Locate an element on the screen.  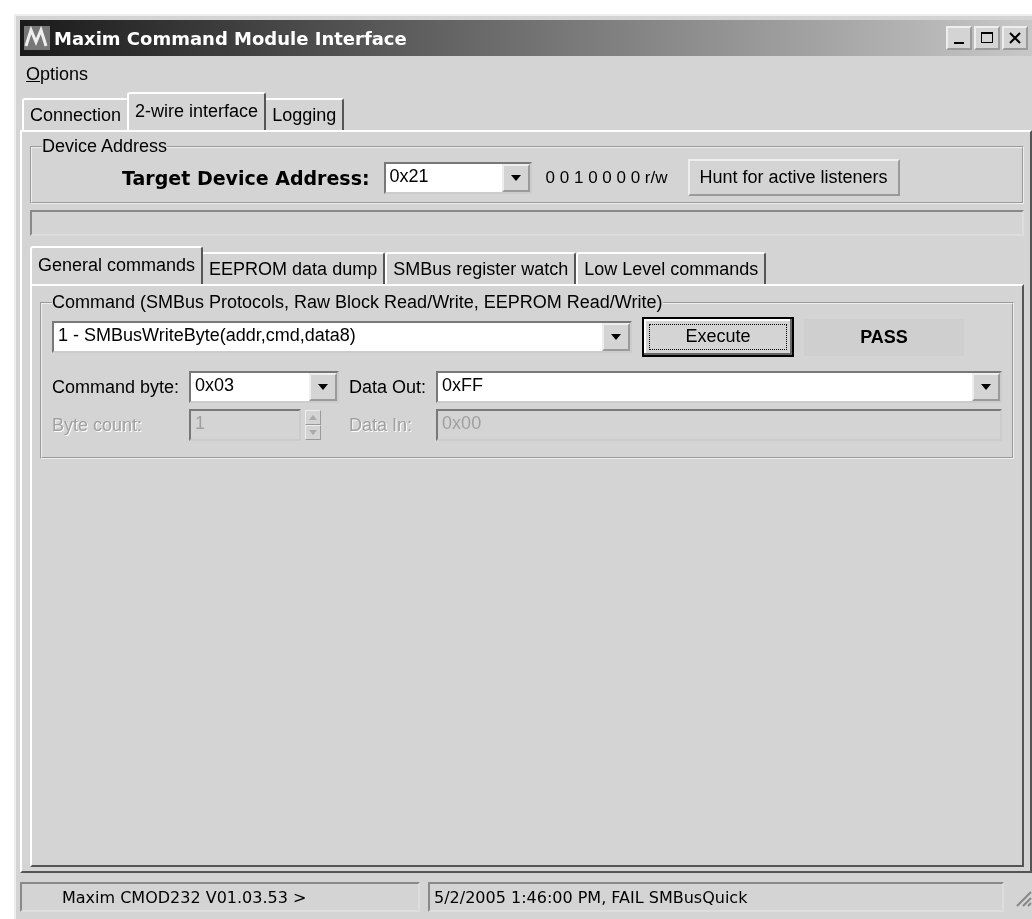
address-dropdown: 0x21 is located at coordinates (457, 177).